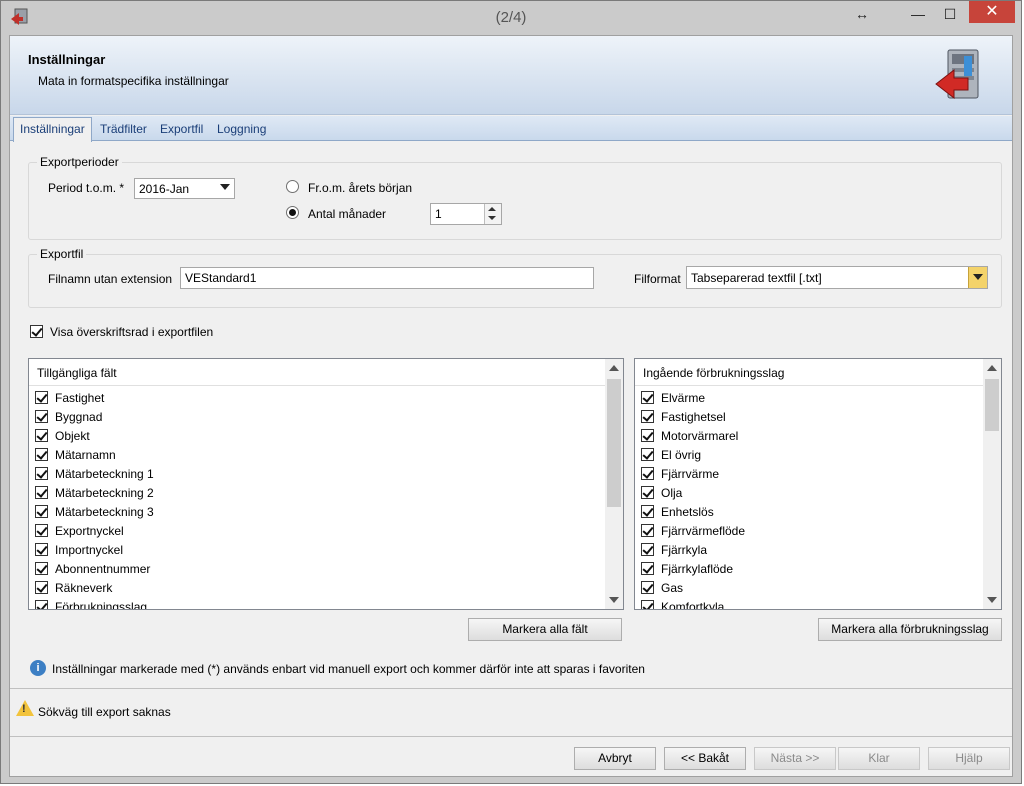  Describe the element at coordinates (693, 605) in the screenshot. I see `list-item-label: Komfortkyla` at that location.